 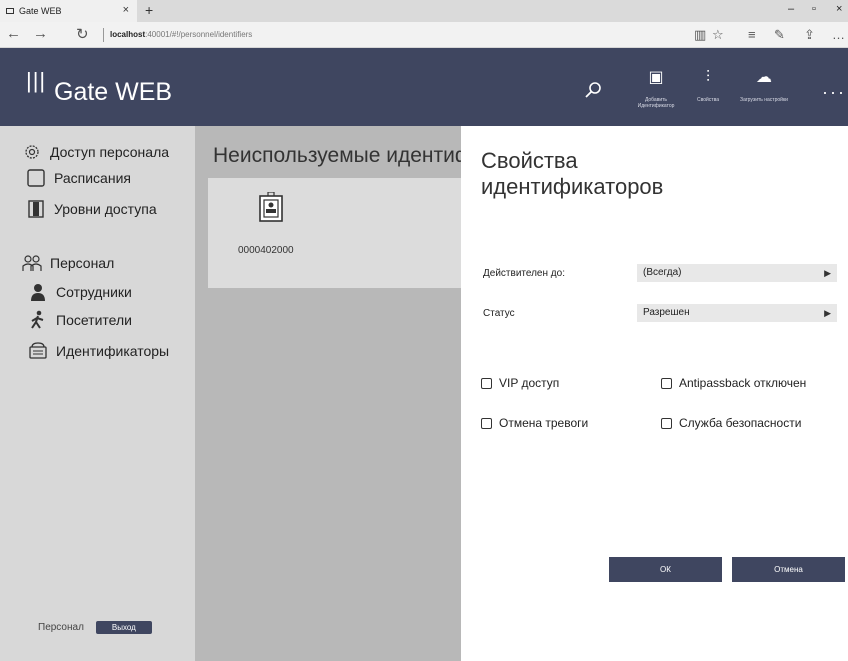 I want to click on id-badge-icon, so click(x=271, y=206).